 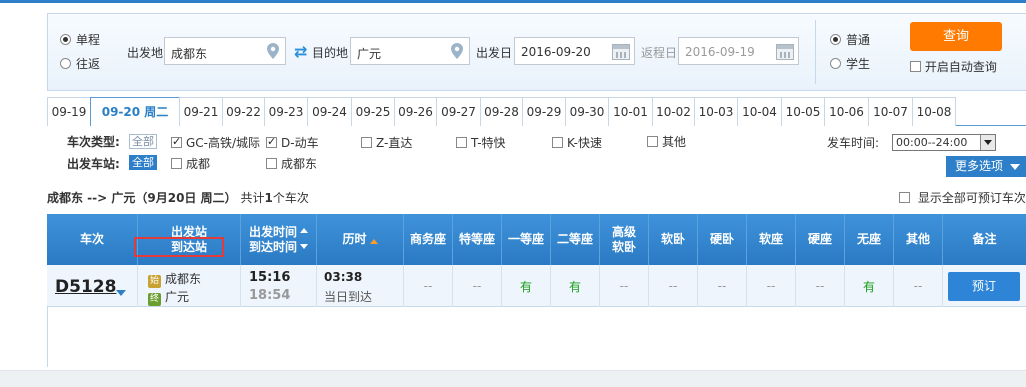 What do you see at coordinates (427, 286) in the screenshot?
I see `cell-business: --` at bounding box center [427, 286].